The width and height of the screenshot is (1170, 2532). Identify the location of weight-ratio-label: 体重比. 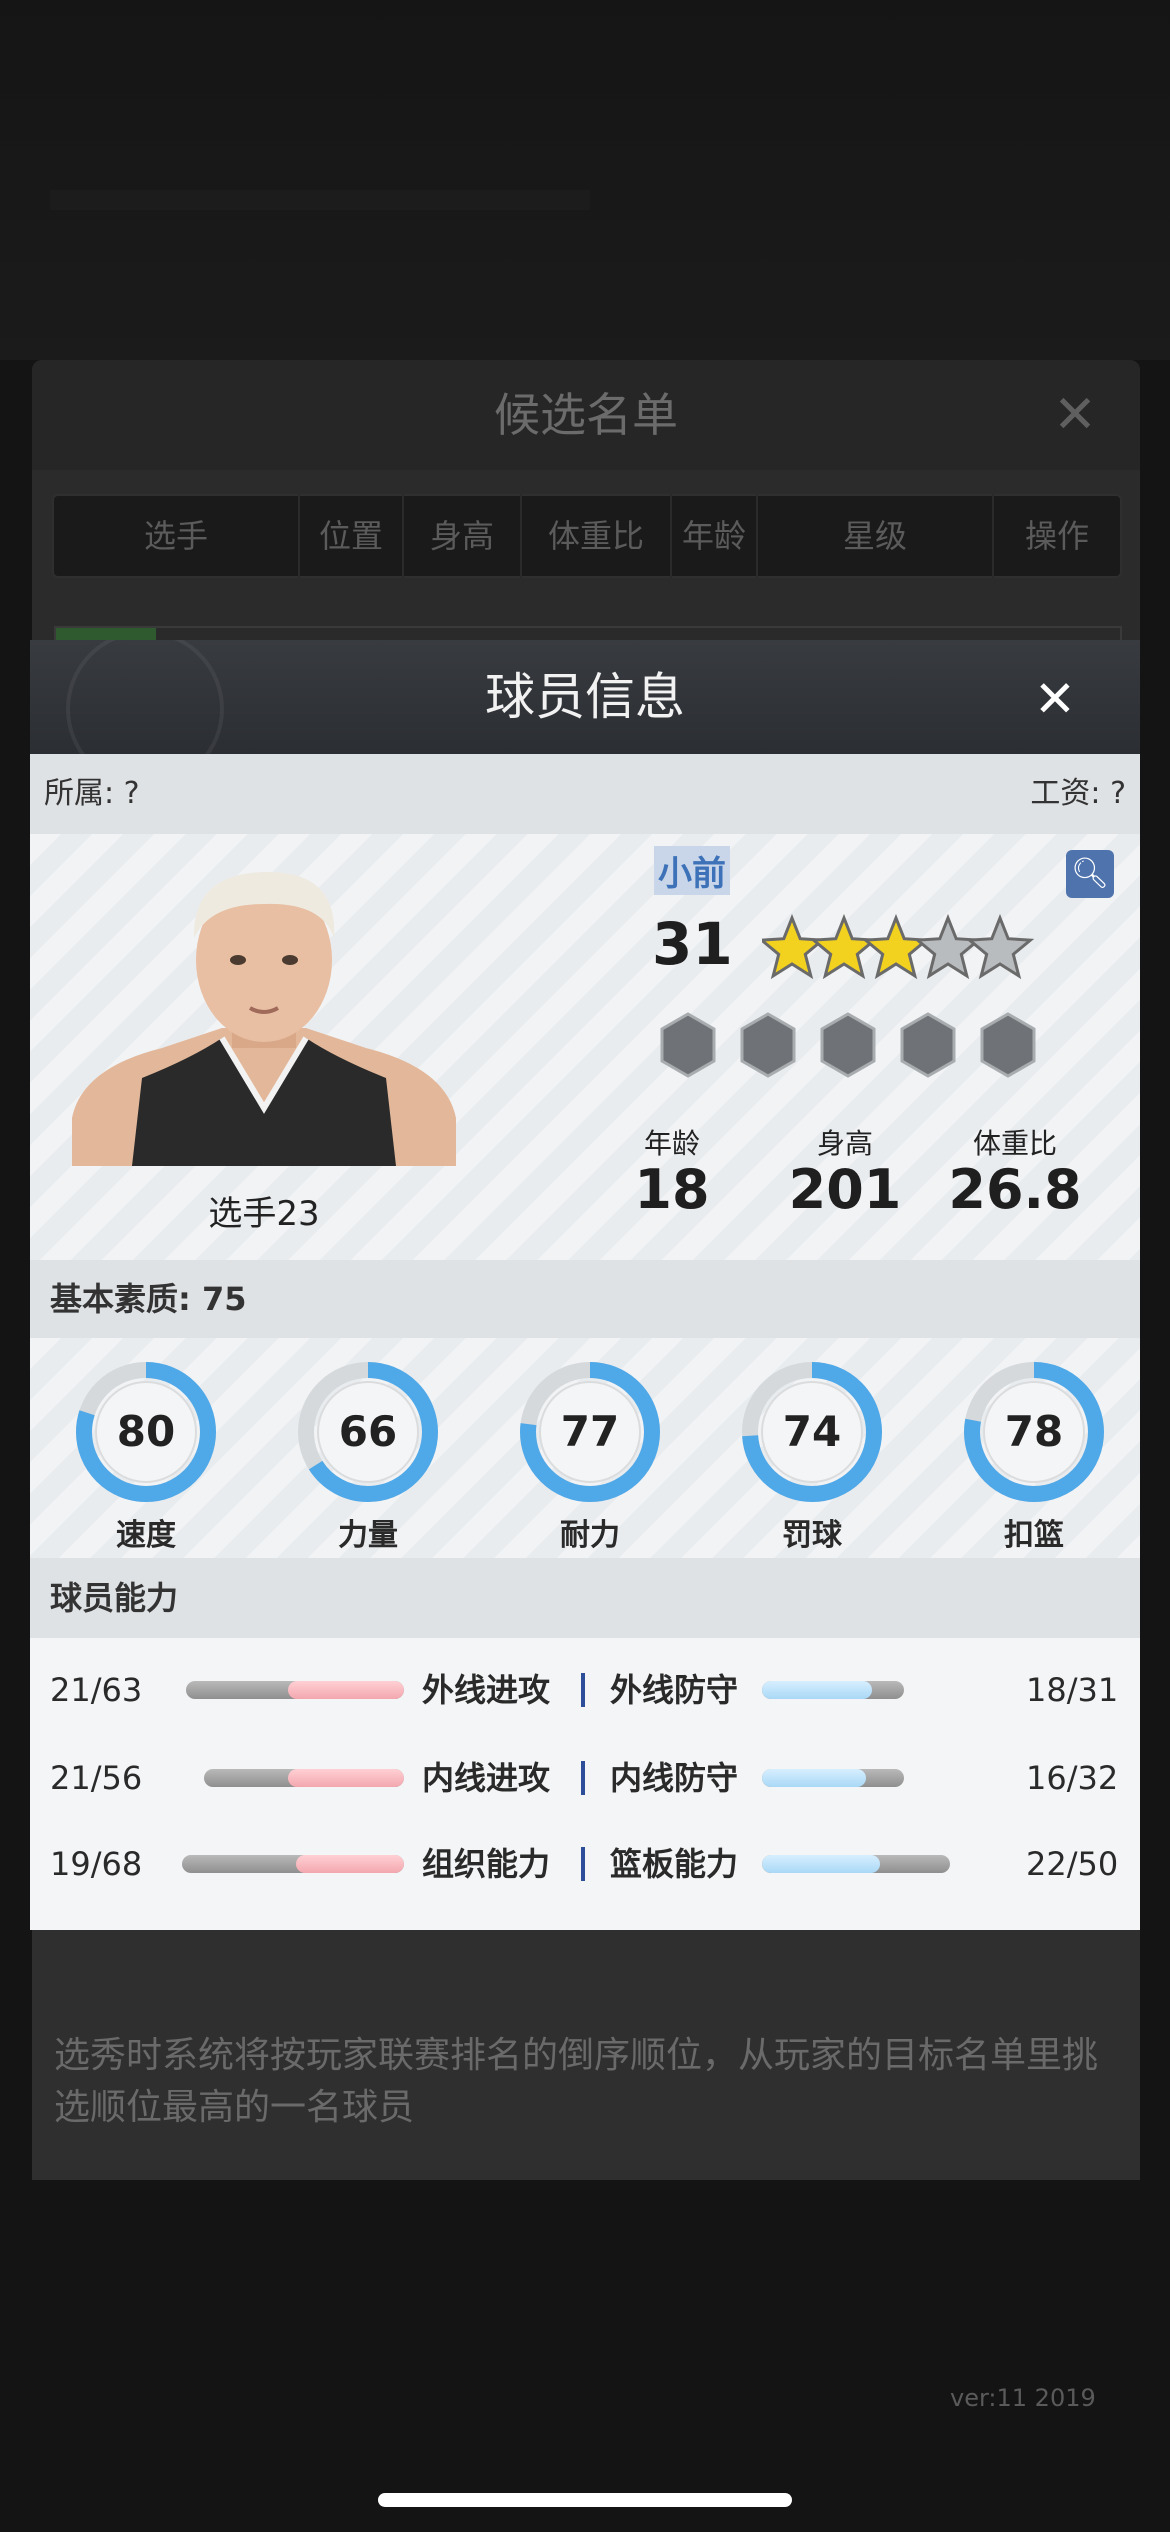
(1014, 1143).